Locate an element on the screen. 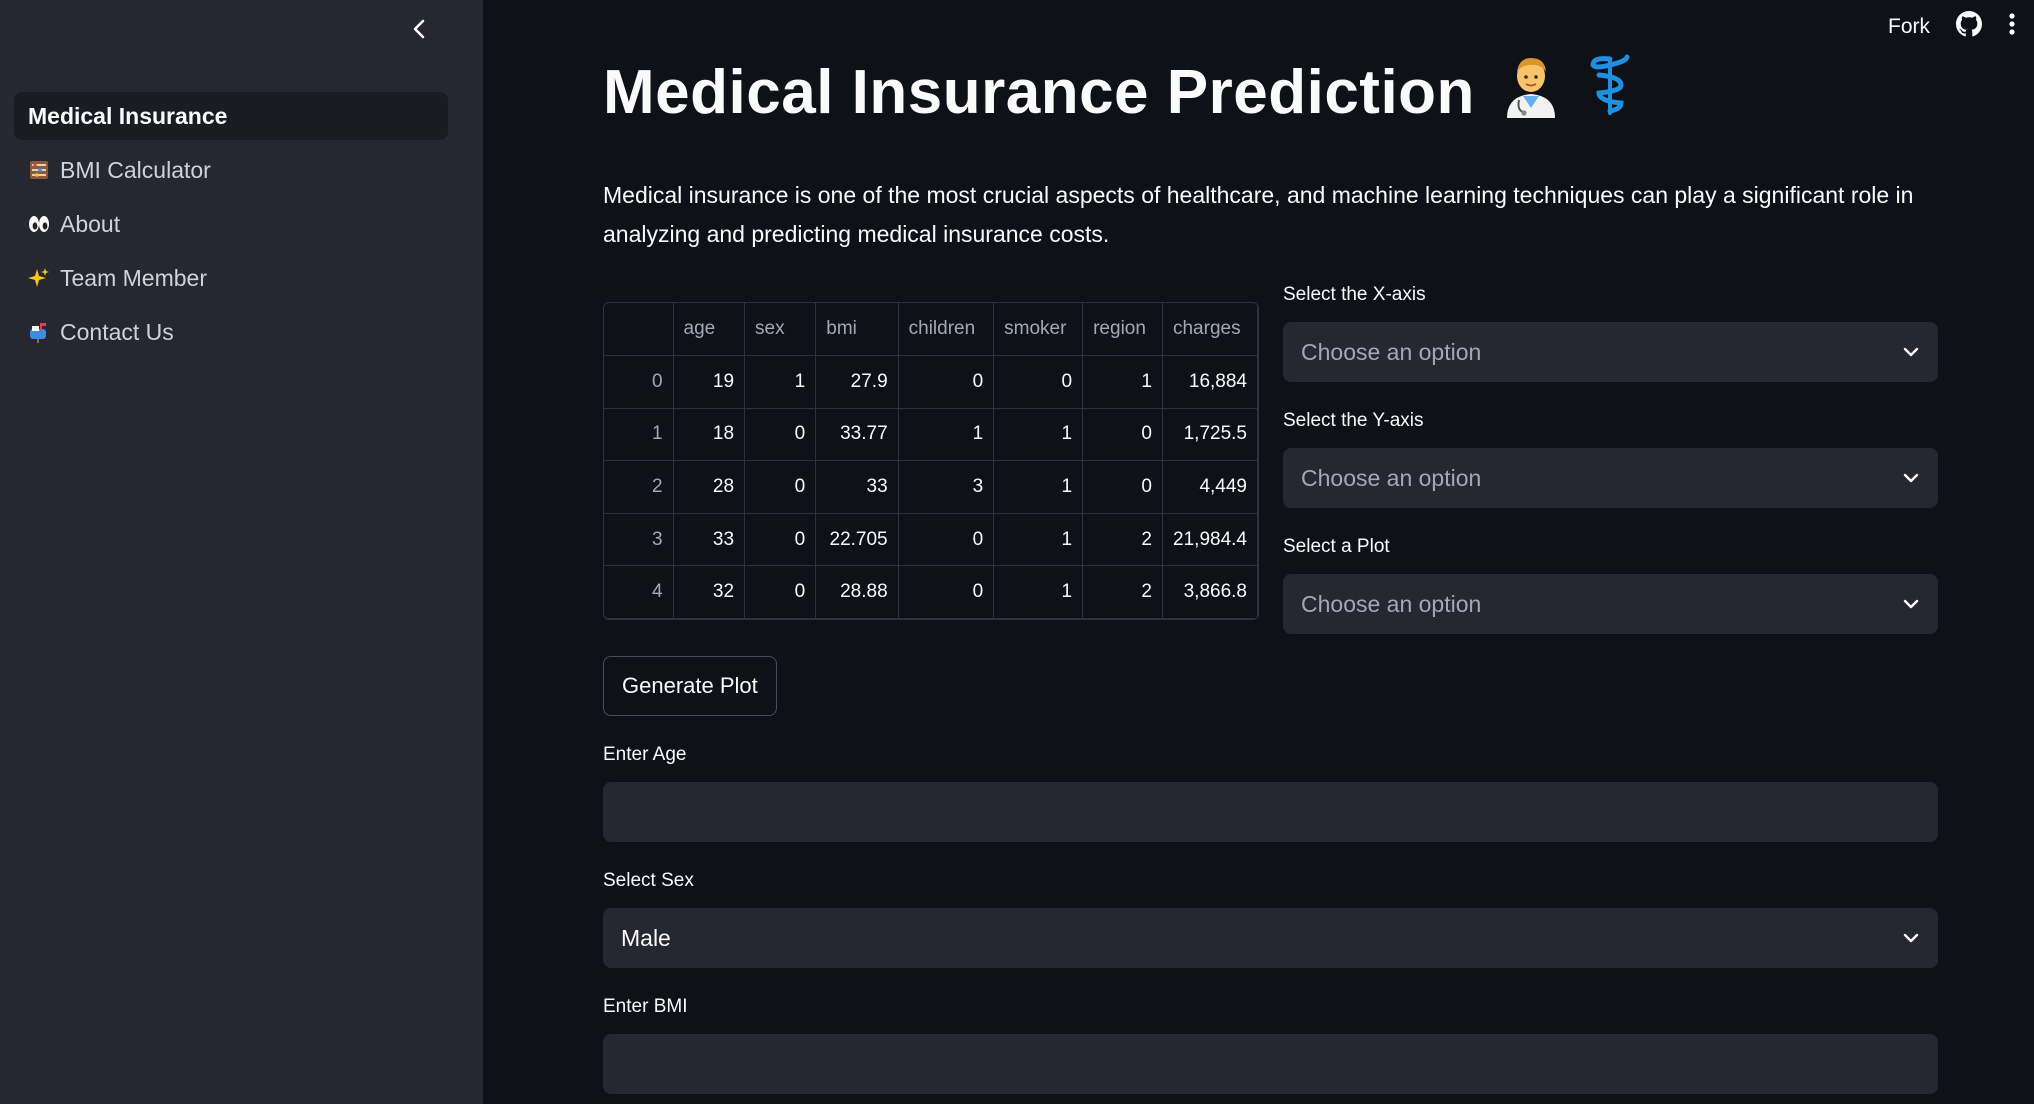 The image size is (2034, 1104). table-cell: 4 is located at coordinates (639, 592).